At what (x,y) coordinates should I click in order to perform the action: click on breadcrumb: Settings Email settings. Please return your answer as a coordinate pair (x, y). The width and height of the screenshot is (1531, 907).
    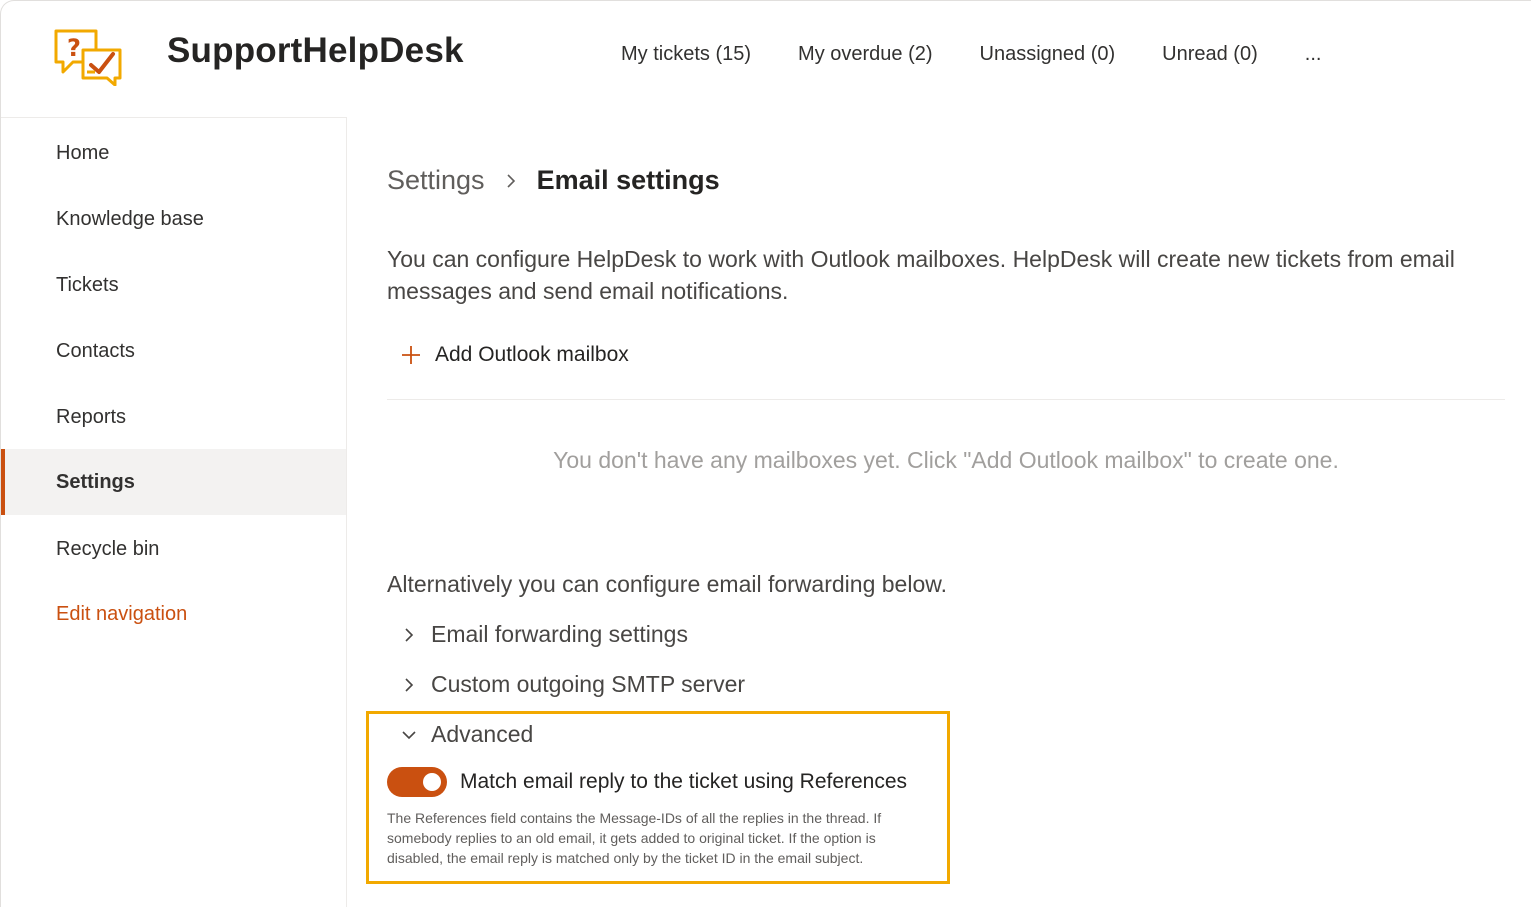
    Looking at the image, I should click on (553, 180).